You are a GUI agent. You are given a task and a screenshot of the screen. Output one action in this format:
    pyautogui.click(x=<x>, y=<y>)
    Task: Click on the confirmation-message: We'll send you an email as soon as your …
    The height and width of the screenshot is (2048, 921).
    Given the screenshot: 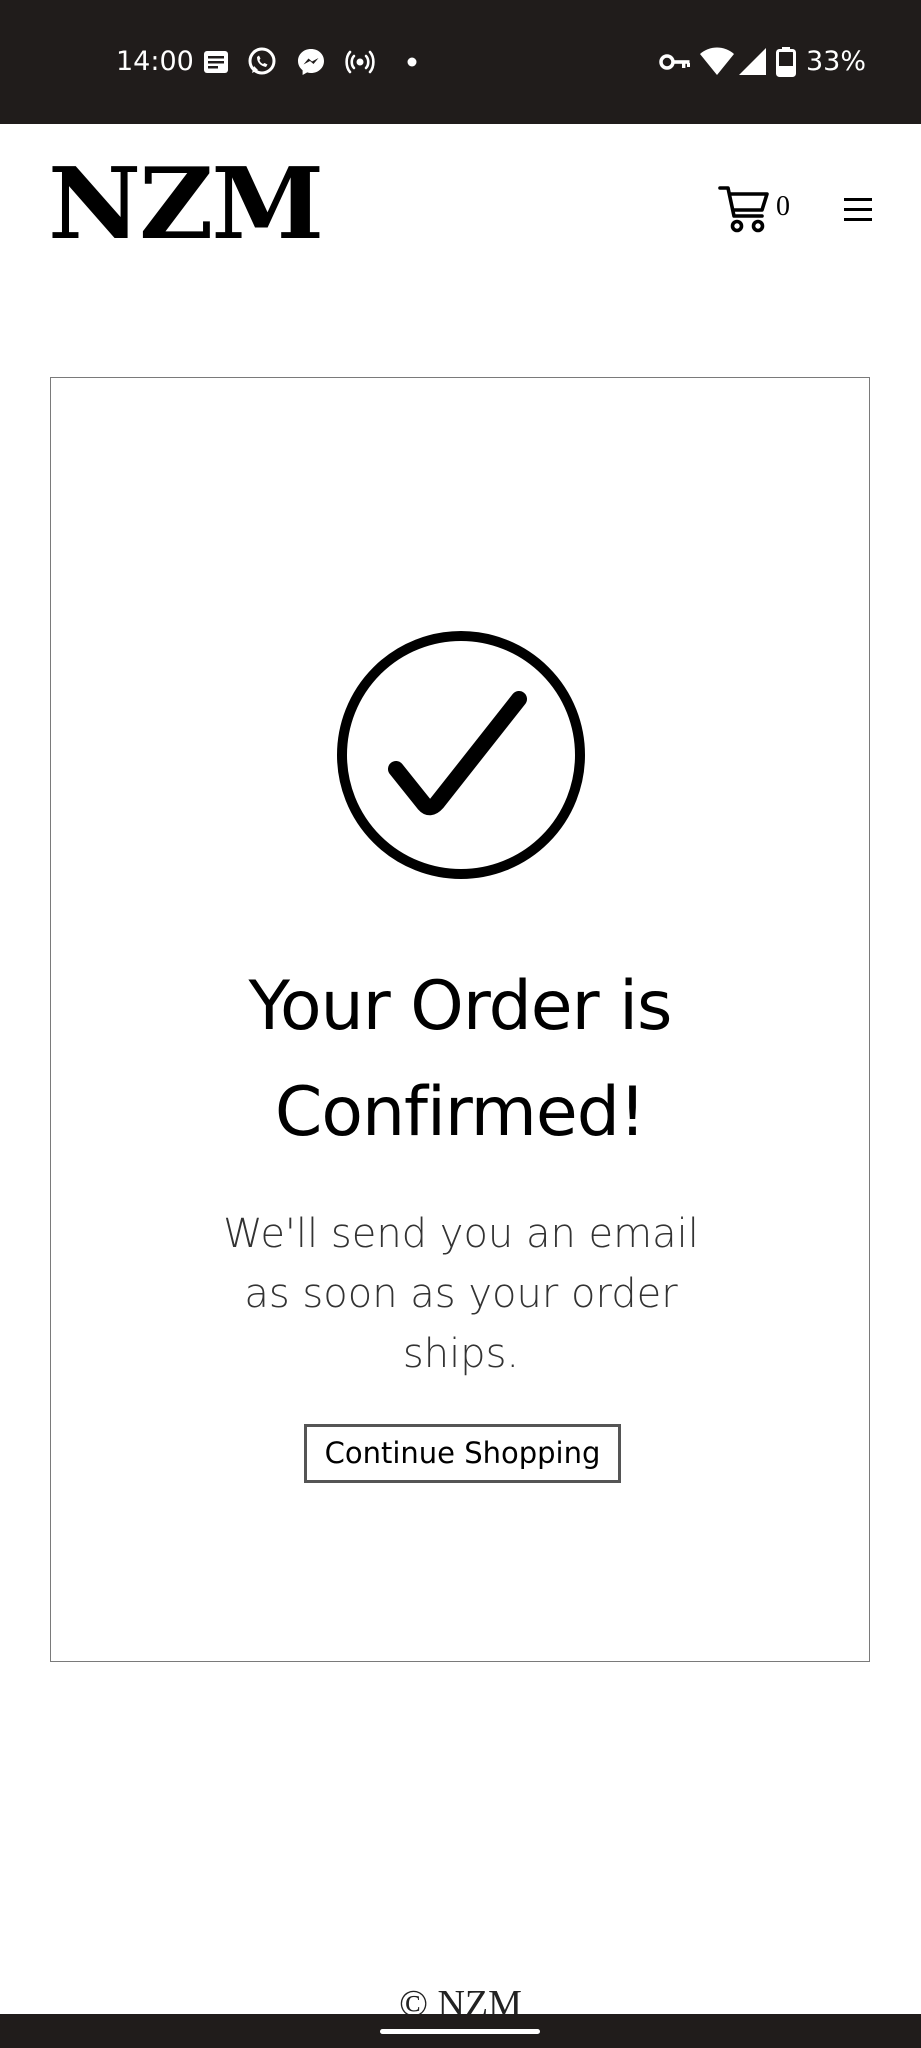 What is the action you would take?
    pyautogui.click(x=461, y=1294)
    